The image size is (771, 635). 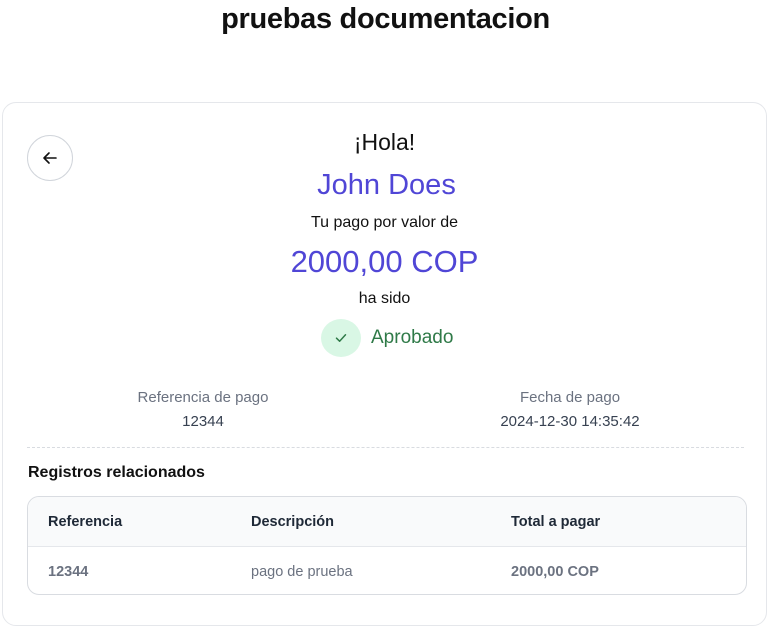 What do you see at coordinates (570, 409) in the screenshot?
I see `payment-date: Fecha de pago 2024-12-30 14:35:42` at bounding box center [570, 409].